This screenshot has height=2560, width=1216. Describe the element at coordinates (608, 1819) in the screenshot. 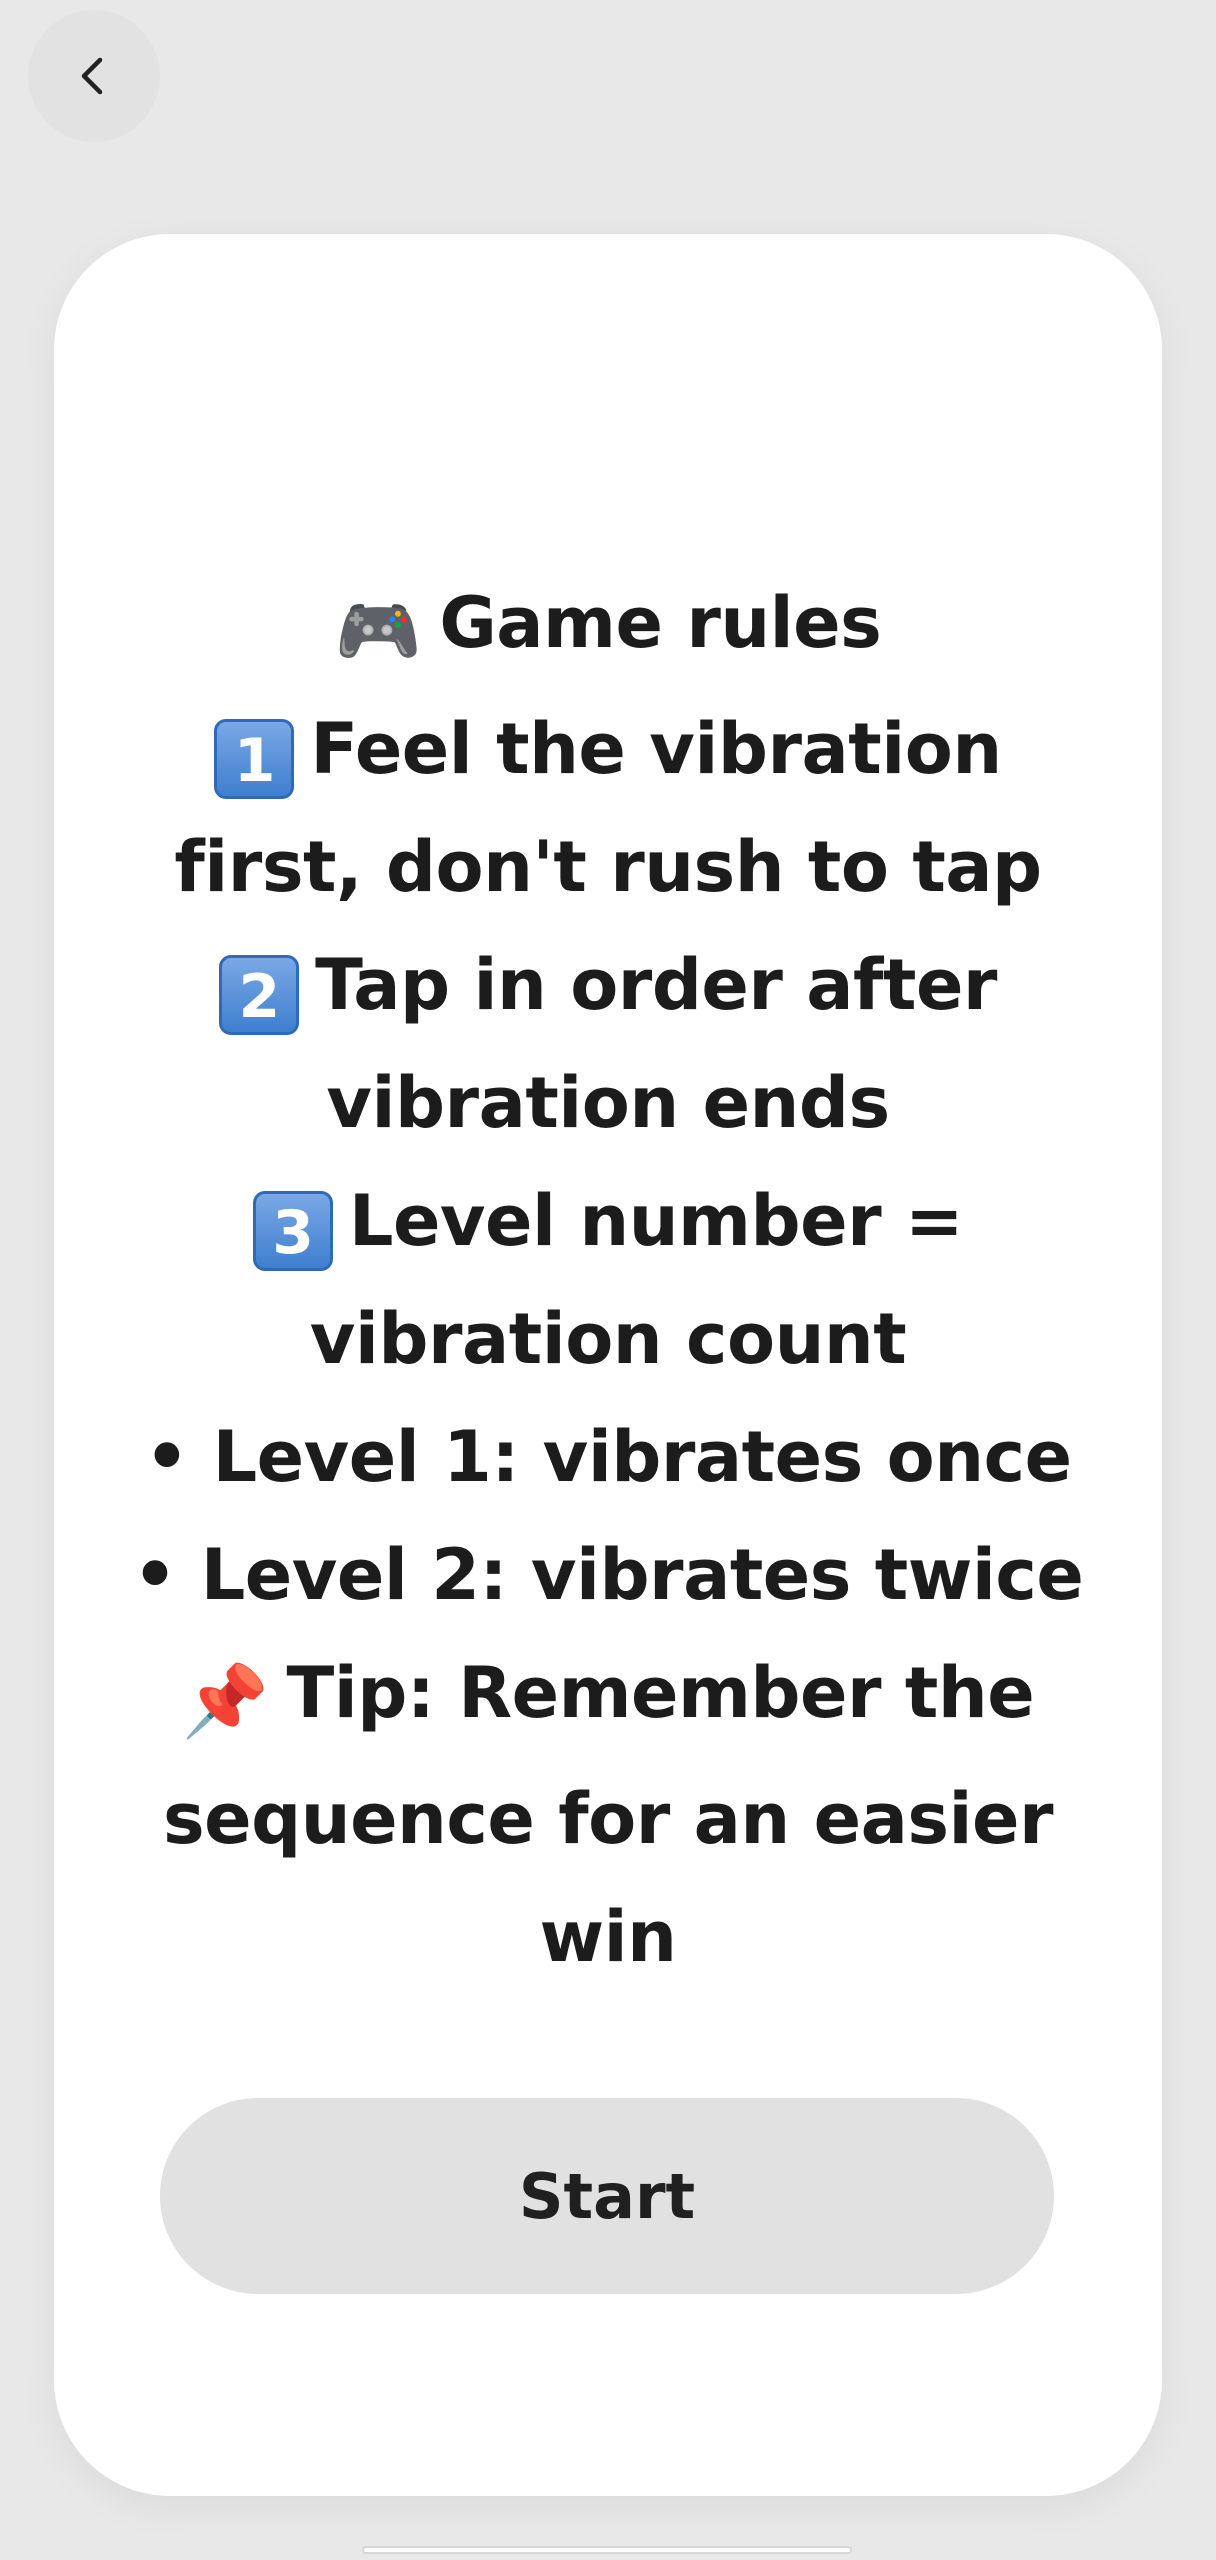

I see `tip-continued-1: sequence for an easier` at that location.